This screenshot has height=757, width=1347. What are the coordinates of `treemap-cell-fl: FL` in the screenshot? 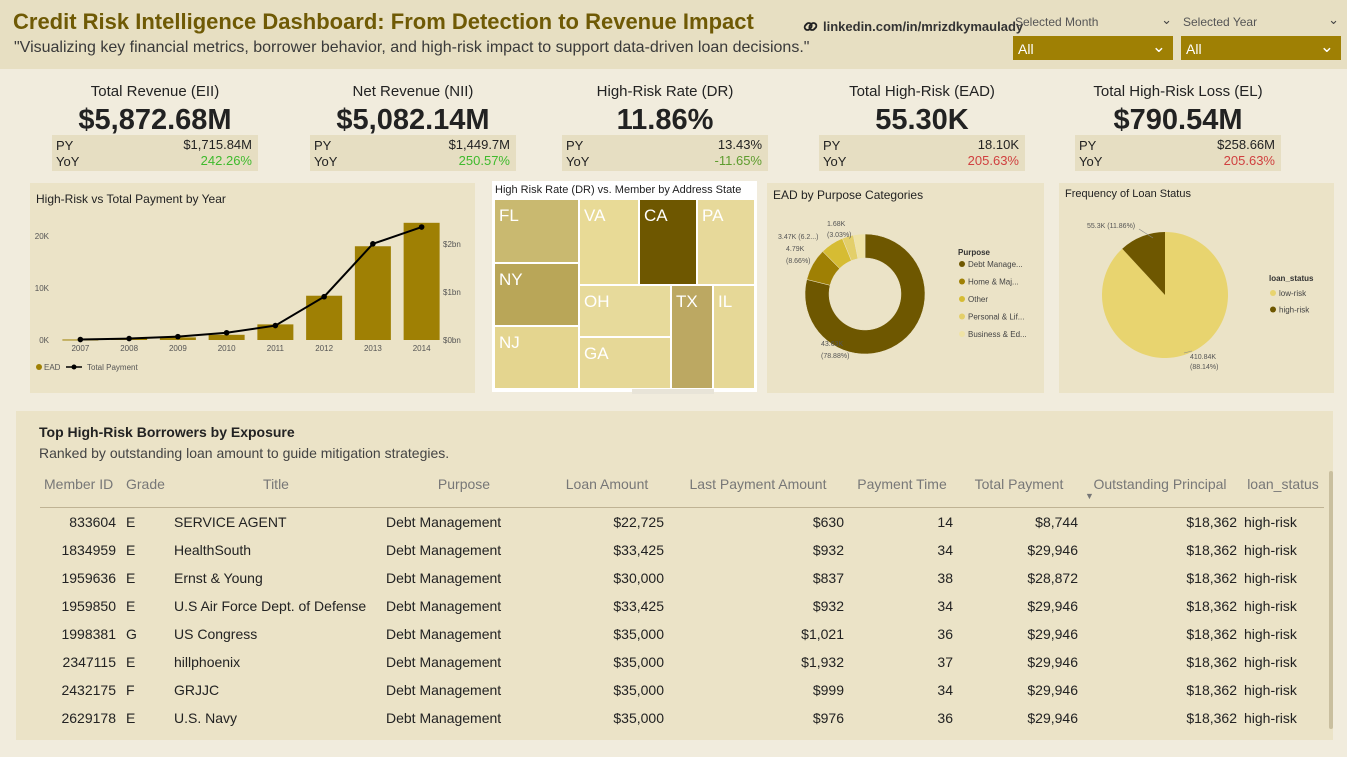 It's located at (536, 231).